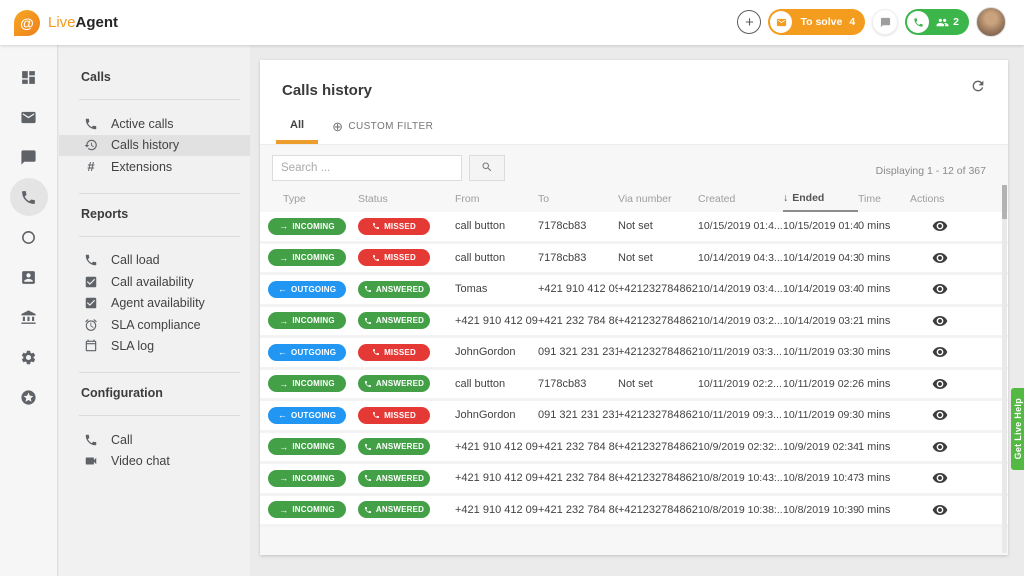 The image size is (1024, 576). Describe the element at coordinates (937, 22) in the screenshot. I see `calls-widget-button: 2` at that location.